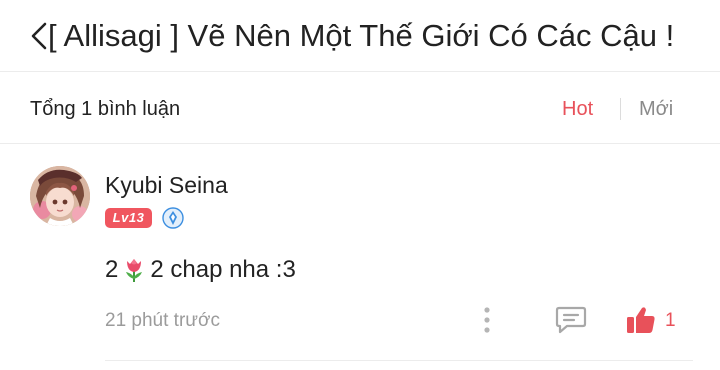 The image size is (720, 370). Describe the element at coordinates (620, 109) in the screenshot. I see `sort-divider` at that location.